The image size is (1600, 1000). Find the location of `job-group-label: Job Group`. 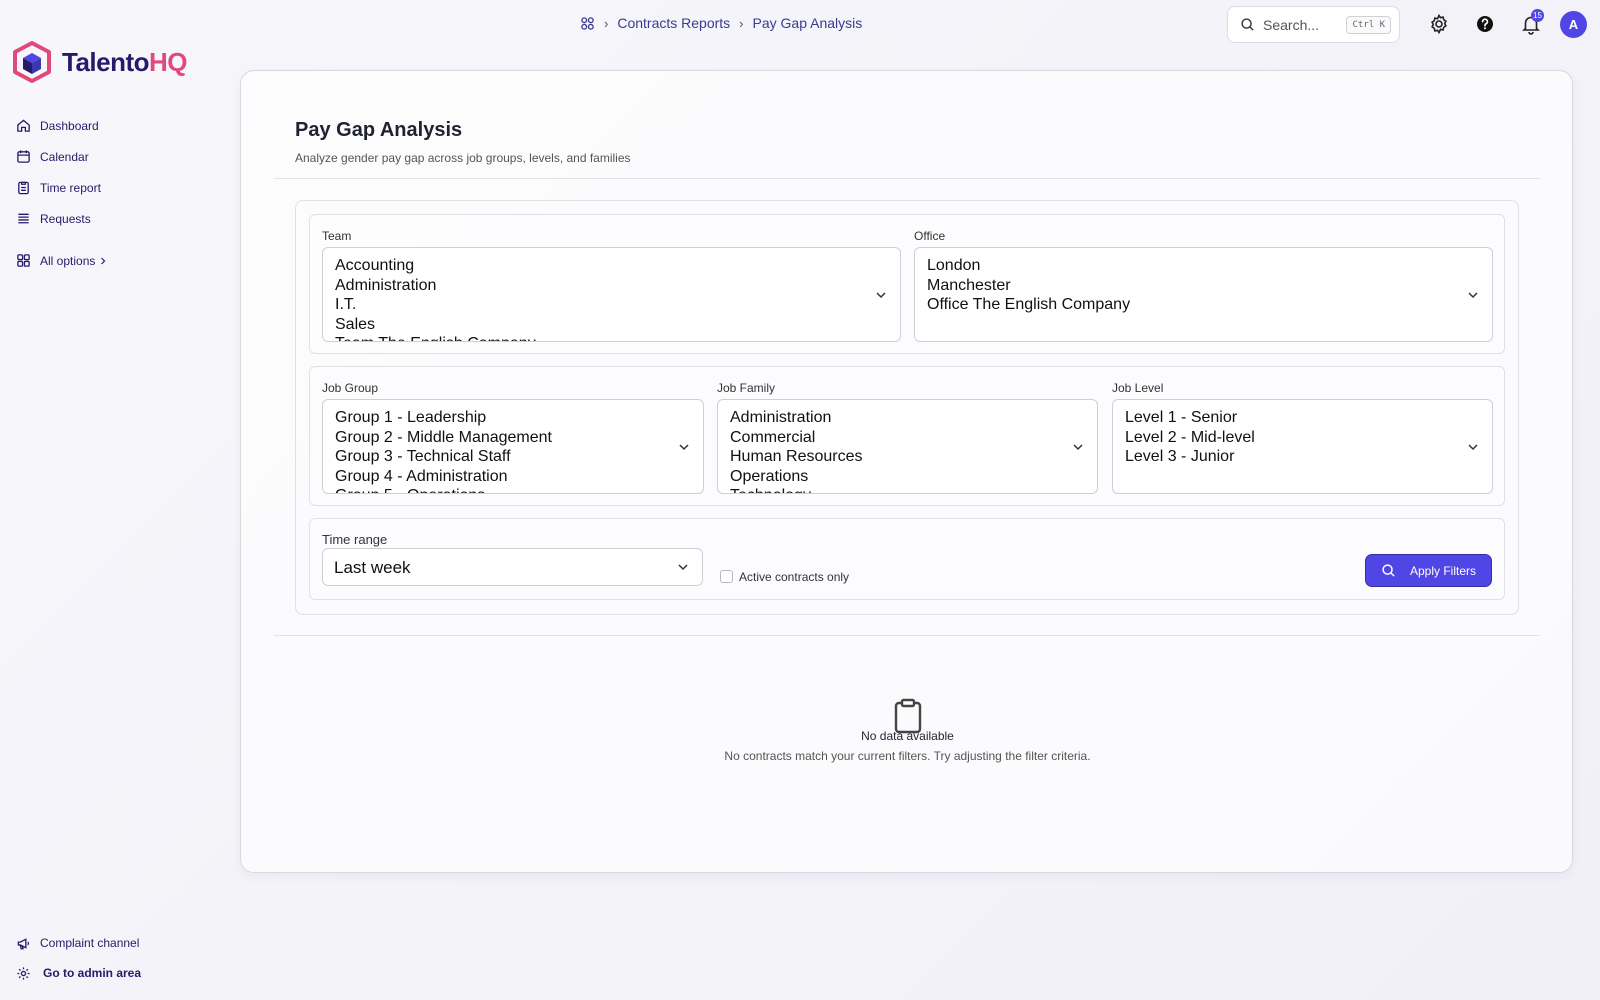

job-group-label: Job Group is located at coordinates (350, 388).